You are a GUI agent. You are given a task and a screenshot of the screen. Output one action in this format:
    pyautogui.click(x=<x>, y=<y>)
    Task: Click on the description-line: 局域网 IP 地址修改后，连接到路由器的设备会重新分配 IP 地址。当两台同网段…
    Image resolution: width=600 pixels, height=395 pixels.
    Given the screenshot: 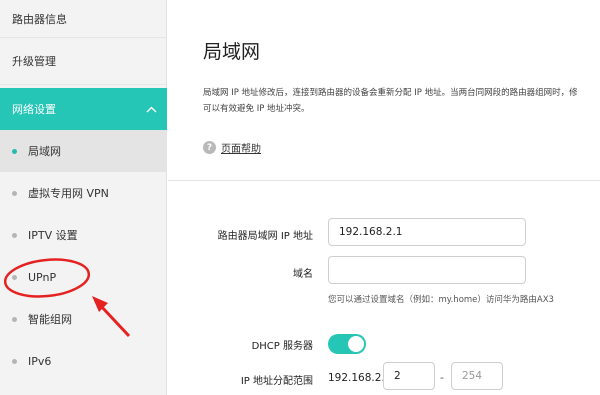 What is the action you would take?
    pyautogui.click(x=390, y=93)
    